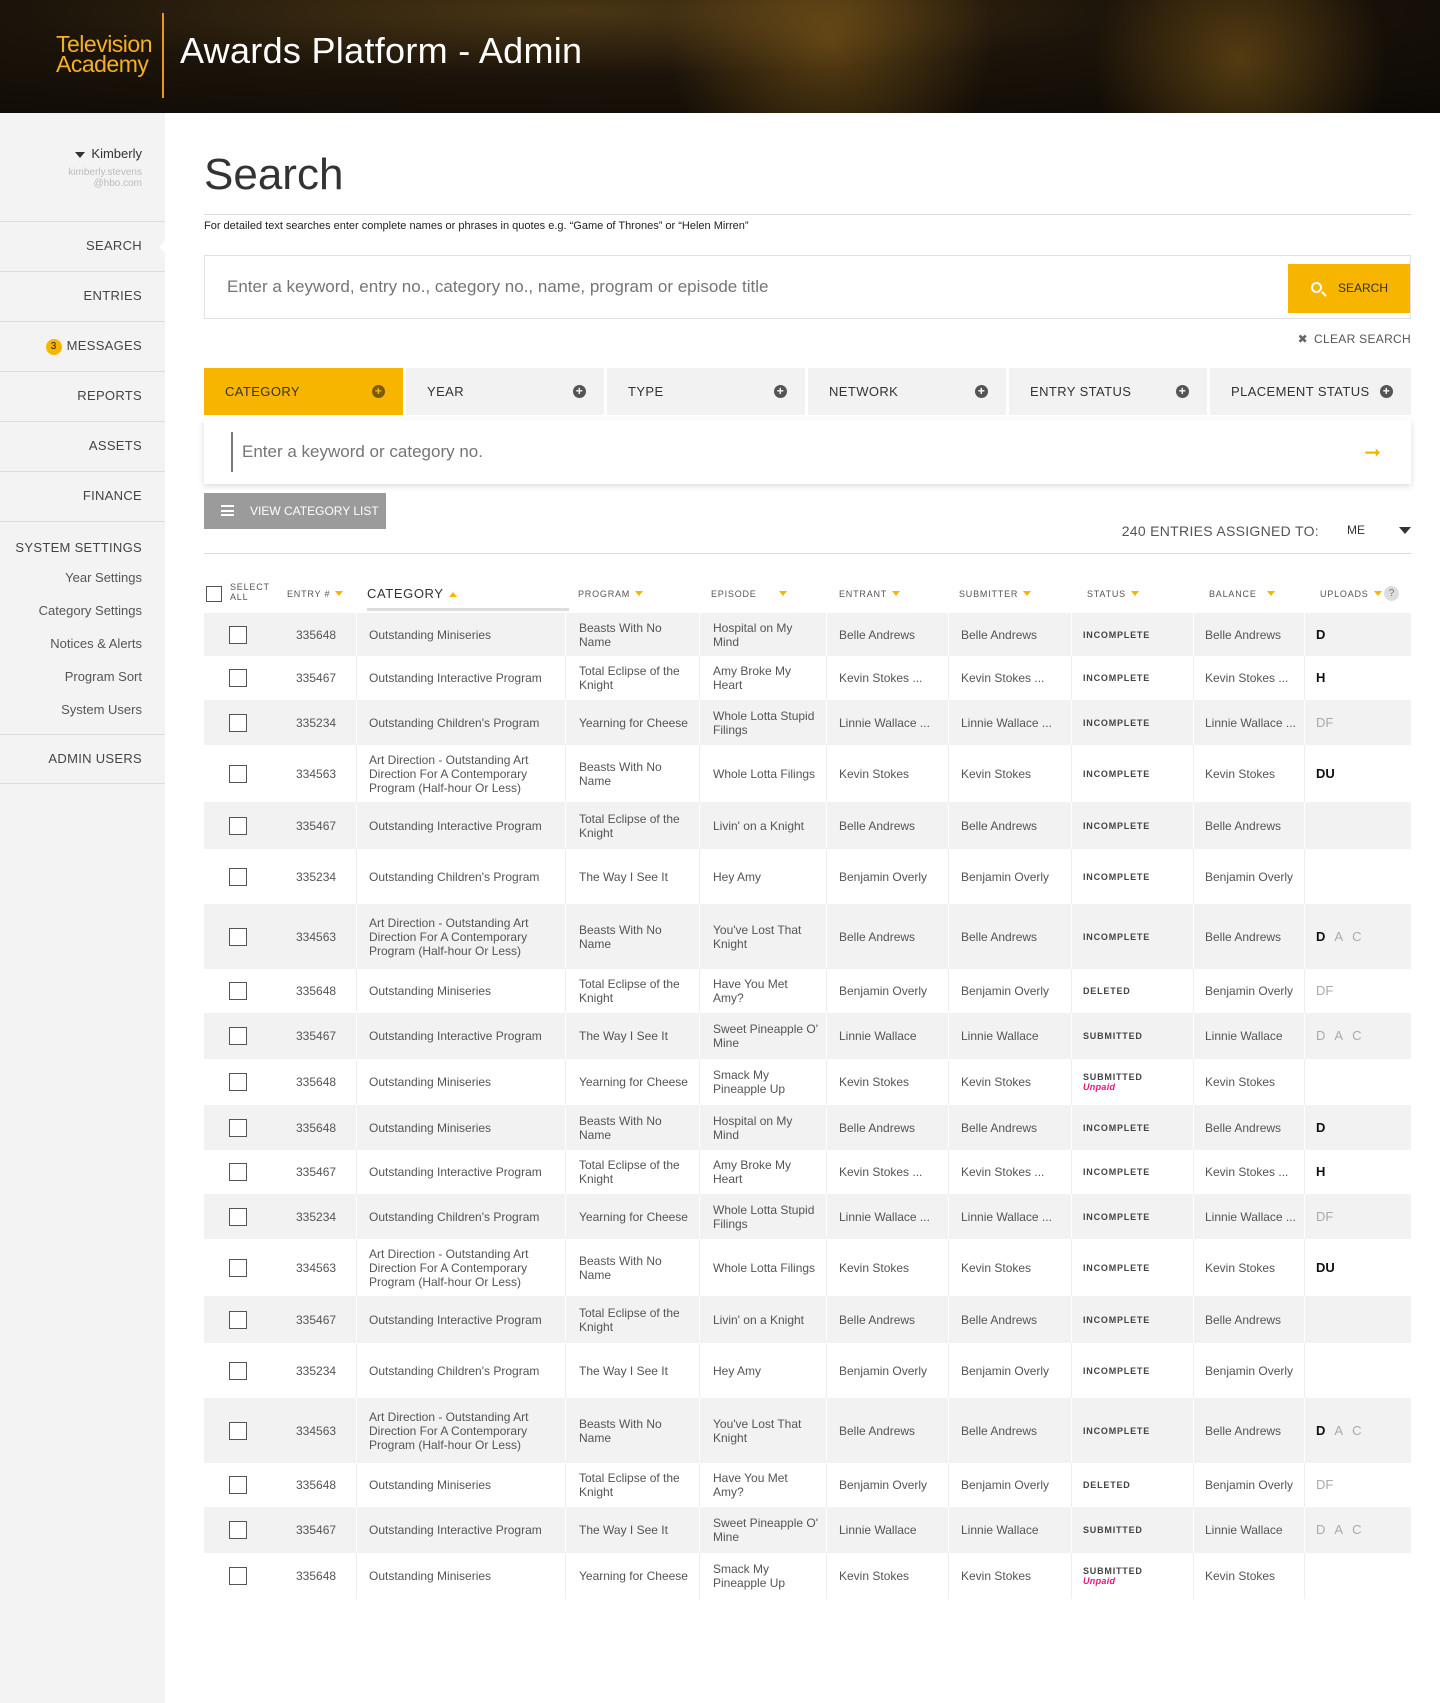  I want to click on filter-year: YEAR +, so click(505, 391).